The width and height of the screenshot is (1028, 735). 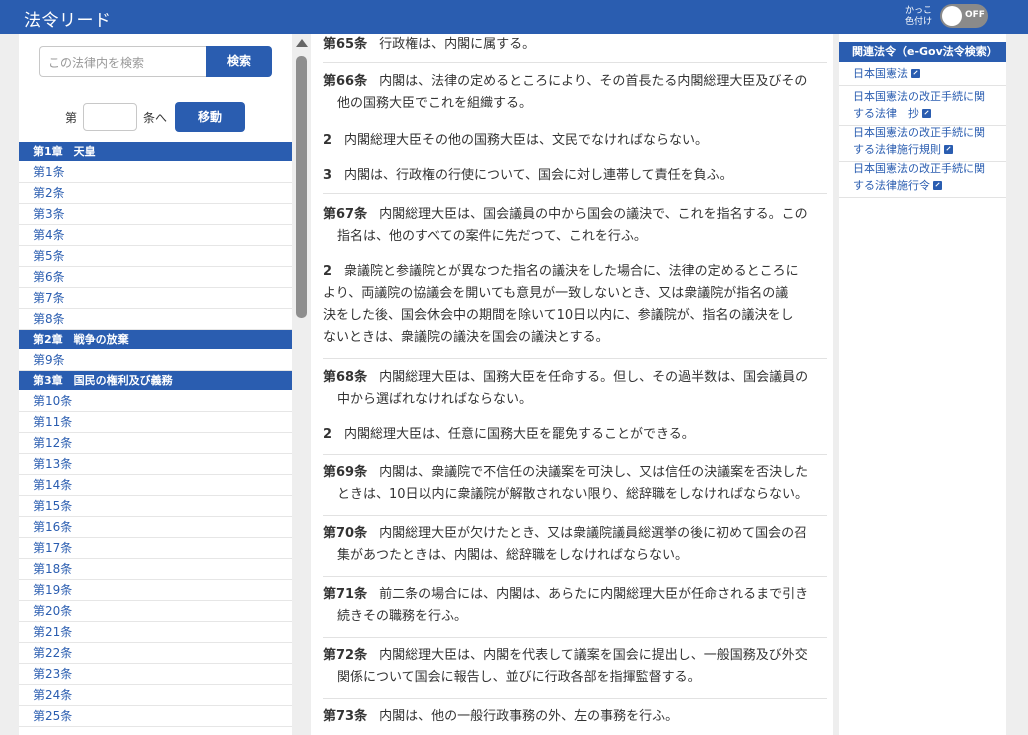 I want to click on article-text: 内閣は、他の一般行政事務の外、左の事務を行ふ。, so click(x=529, y=716).